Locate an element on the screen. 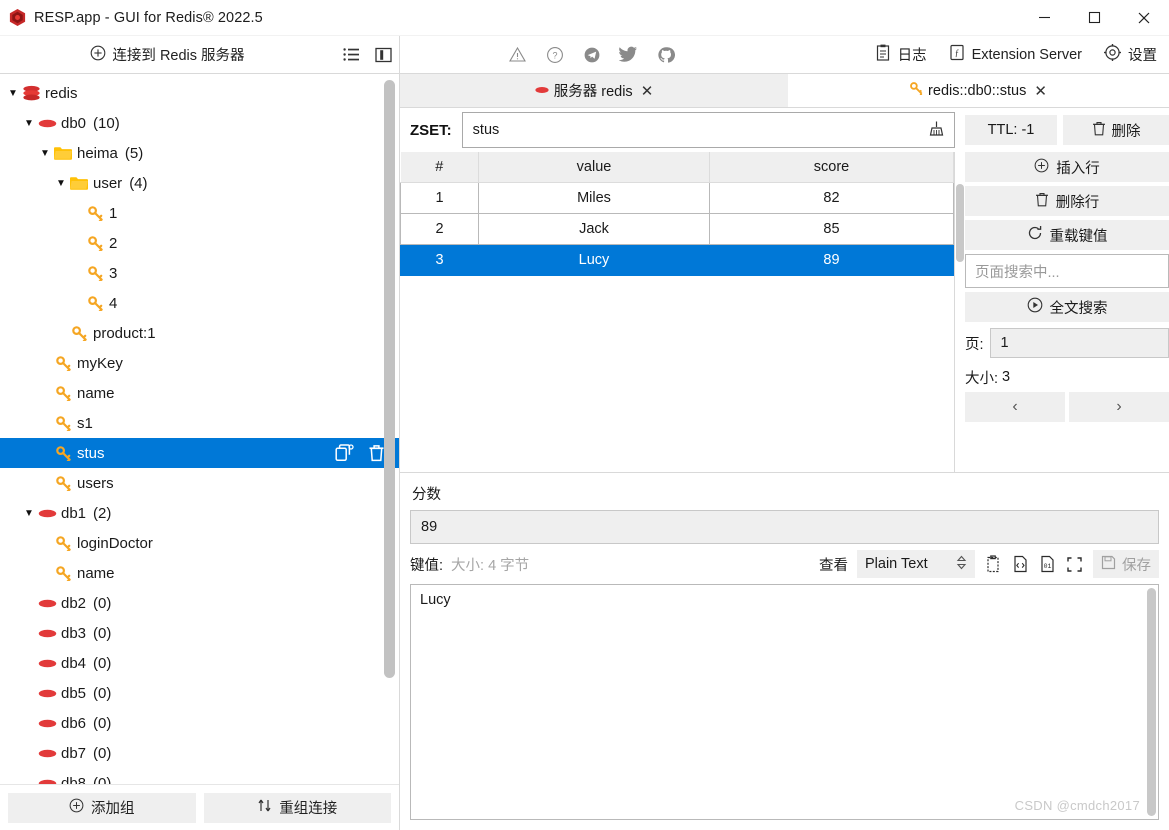  tree-item: db8 (0) is located at coordinates (199, 776).